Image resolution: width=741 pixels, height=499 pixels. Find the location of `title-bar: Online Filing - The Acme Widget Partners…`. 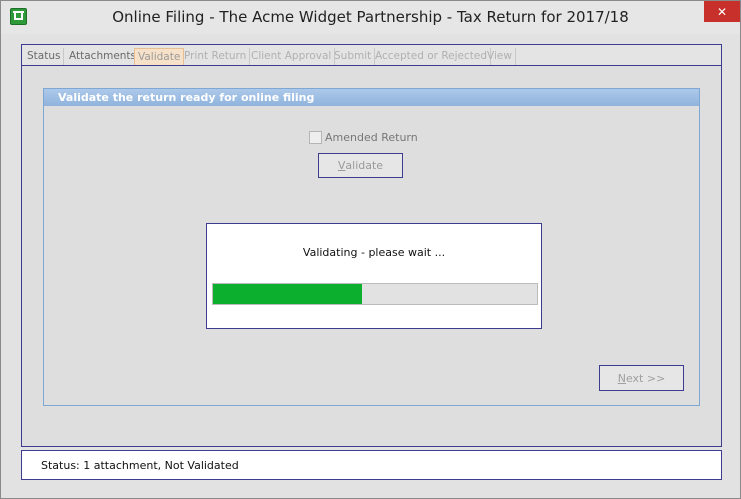

title-bar: Online Filing - The Acme Widget Partners… is located at coordinates (370, 17).